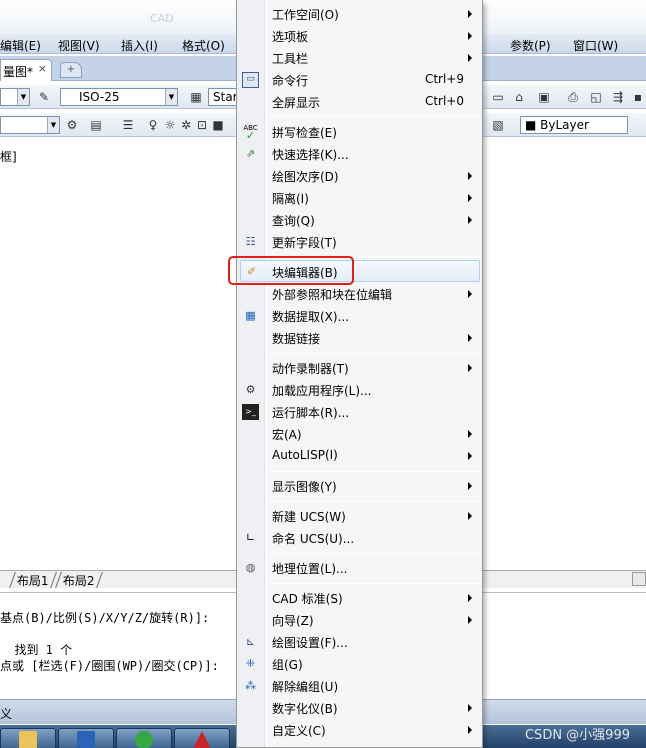 This screenshot has height=748, width=646. Describe the element at coordinates (359, 456) in the screenshot. I see `menu-item-autolisp: AutoLISP(I)` at that location.